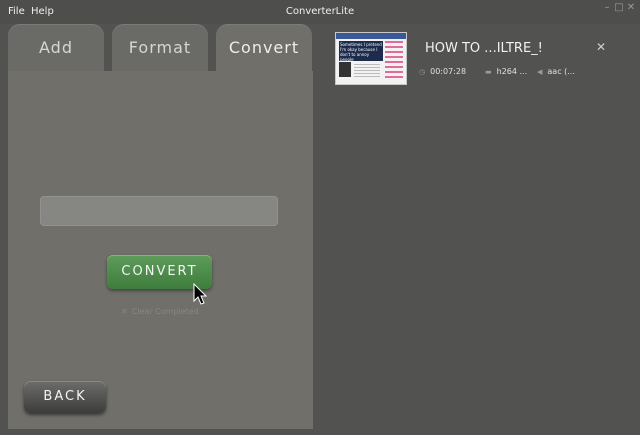  What do you see at coordinates (160, 47) in the screenshot?
I see `tab-format: Format` at bounding box center [160, 47].